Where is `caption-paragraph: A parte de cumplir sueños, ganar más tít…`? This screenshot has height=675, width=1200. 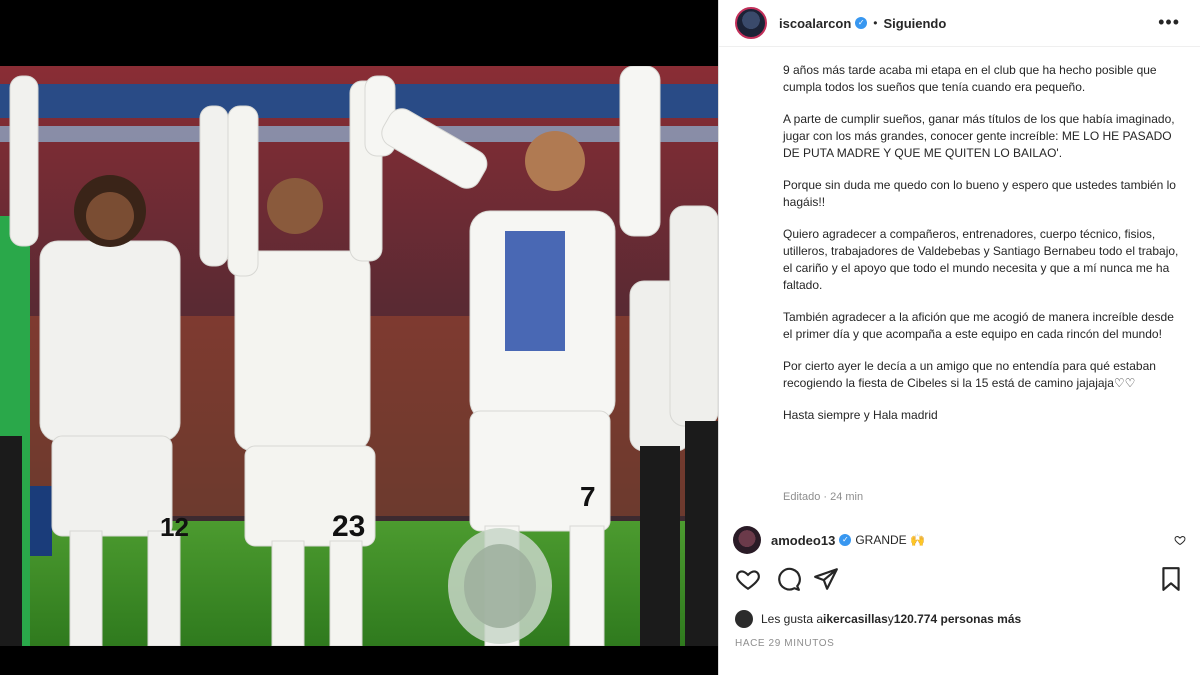 caption-paragraph: A parte de cumplir sueños, ganar más tít… is located at coordinates (979, 136).